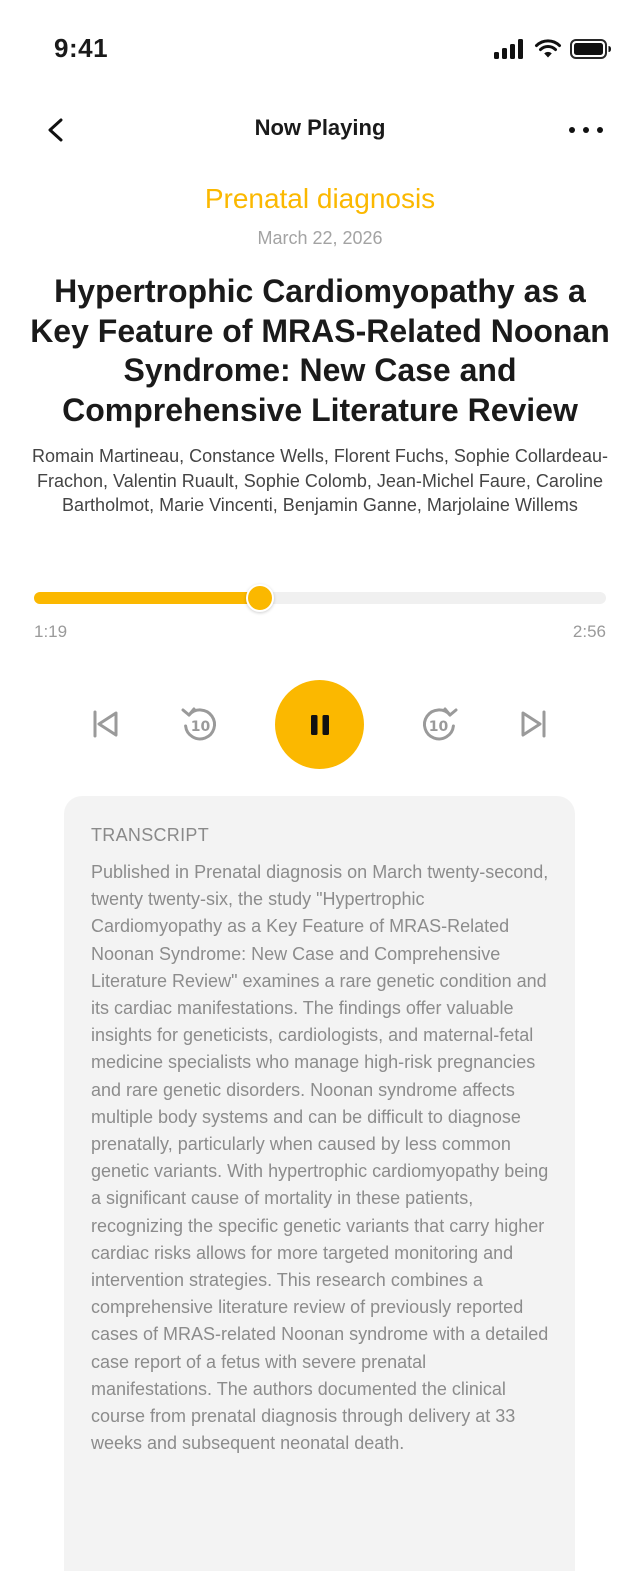 Image resolution: width=640 pixels, height=1571 pixels. I want to click on status-icons, so click(553, 49).